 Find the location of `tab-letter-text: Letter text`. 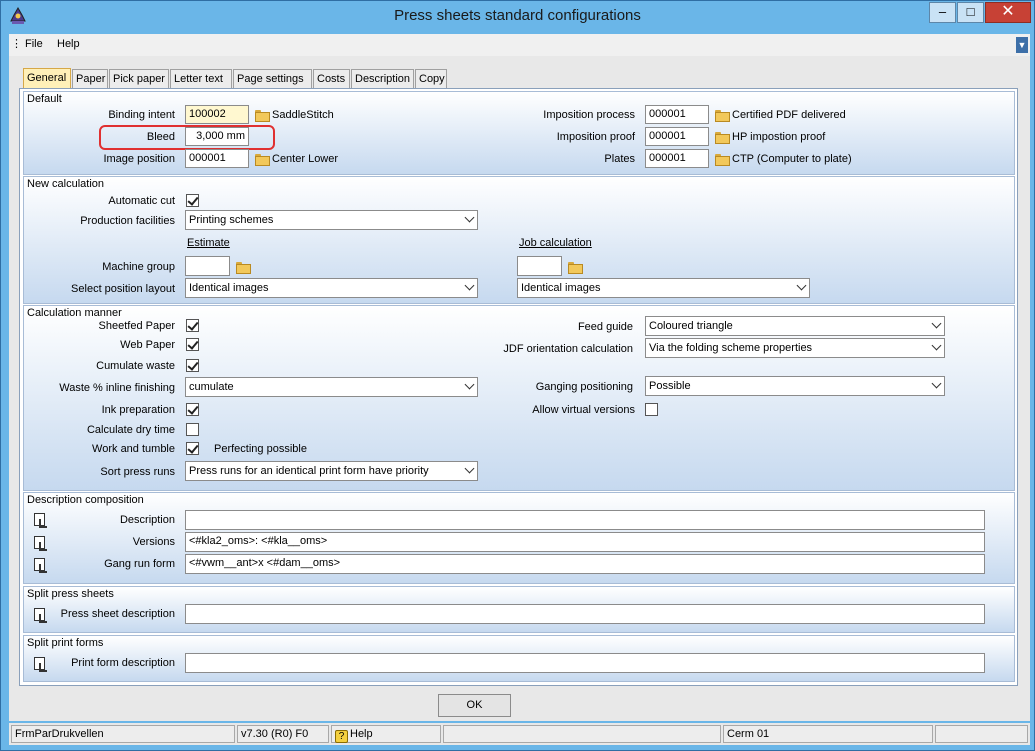

tab-letter-text: Letter text is located at coordinates (201, 79).